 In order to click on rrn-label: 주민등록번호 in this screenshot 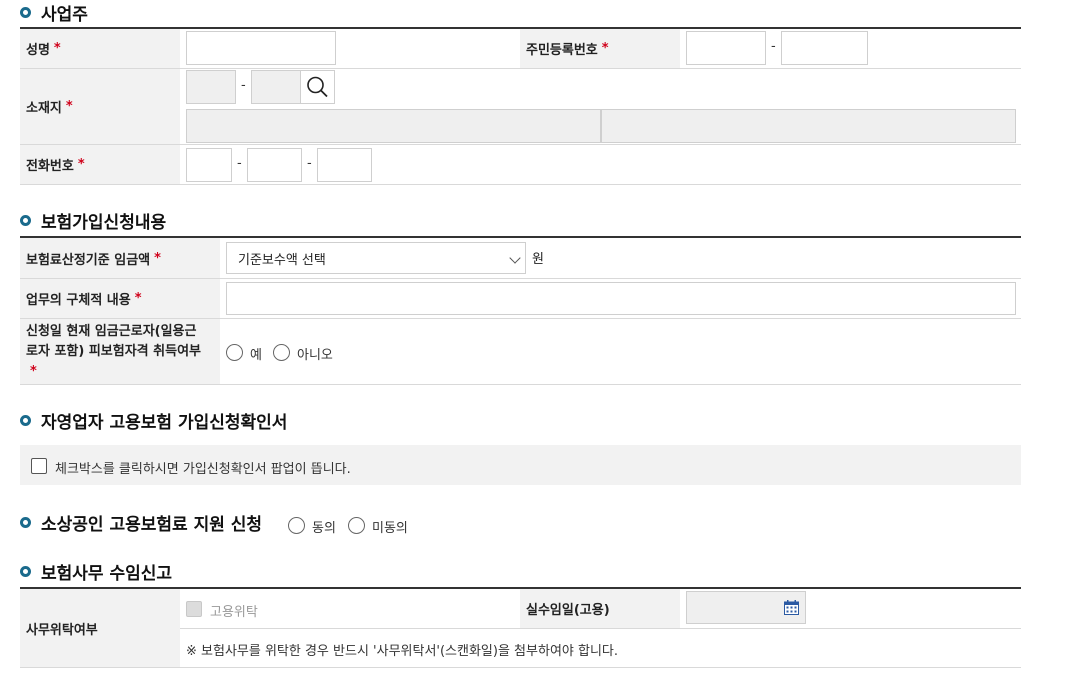, I will do `click(562, 50)`.